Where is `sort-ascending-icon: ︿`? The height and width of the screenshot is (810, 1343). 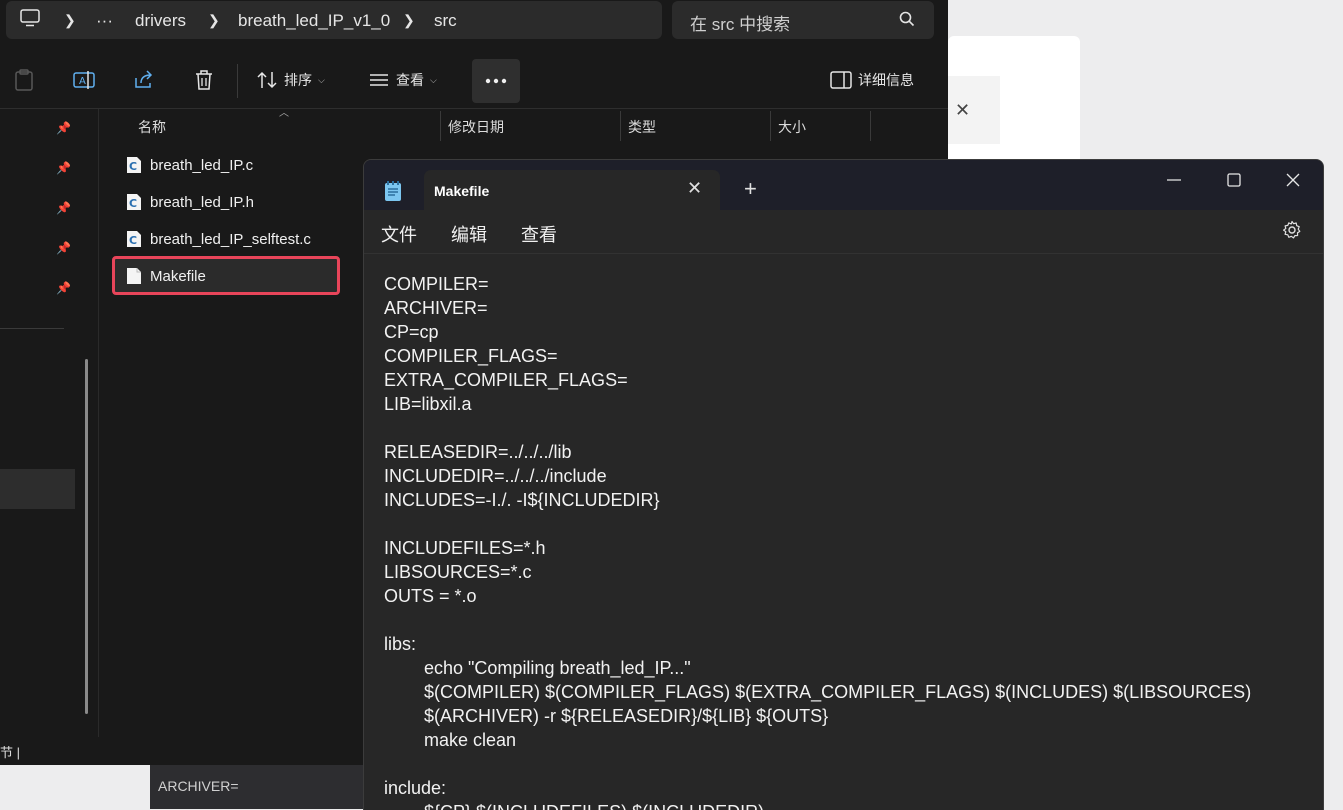 sort-ascending-icon: ︿ is located at coordinates (284, 113).